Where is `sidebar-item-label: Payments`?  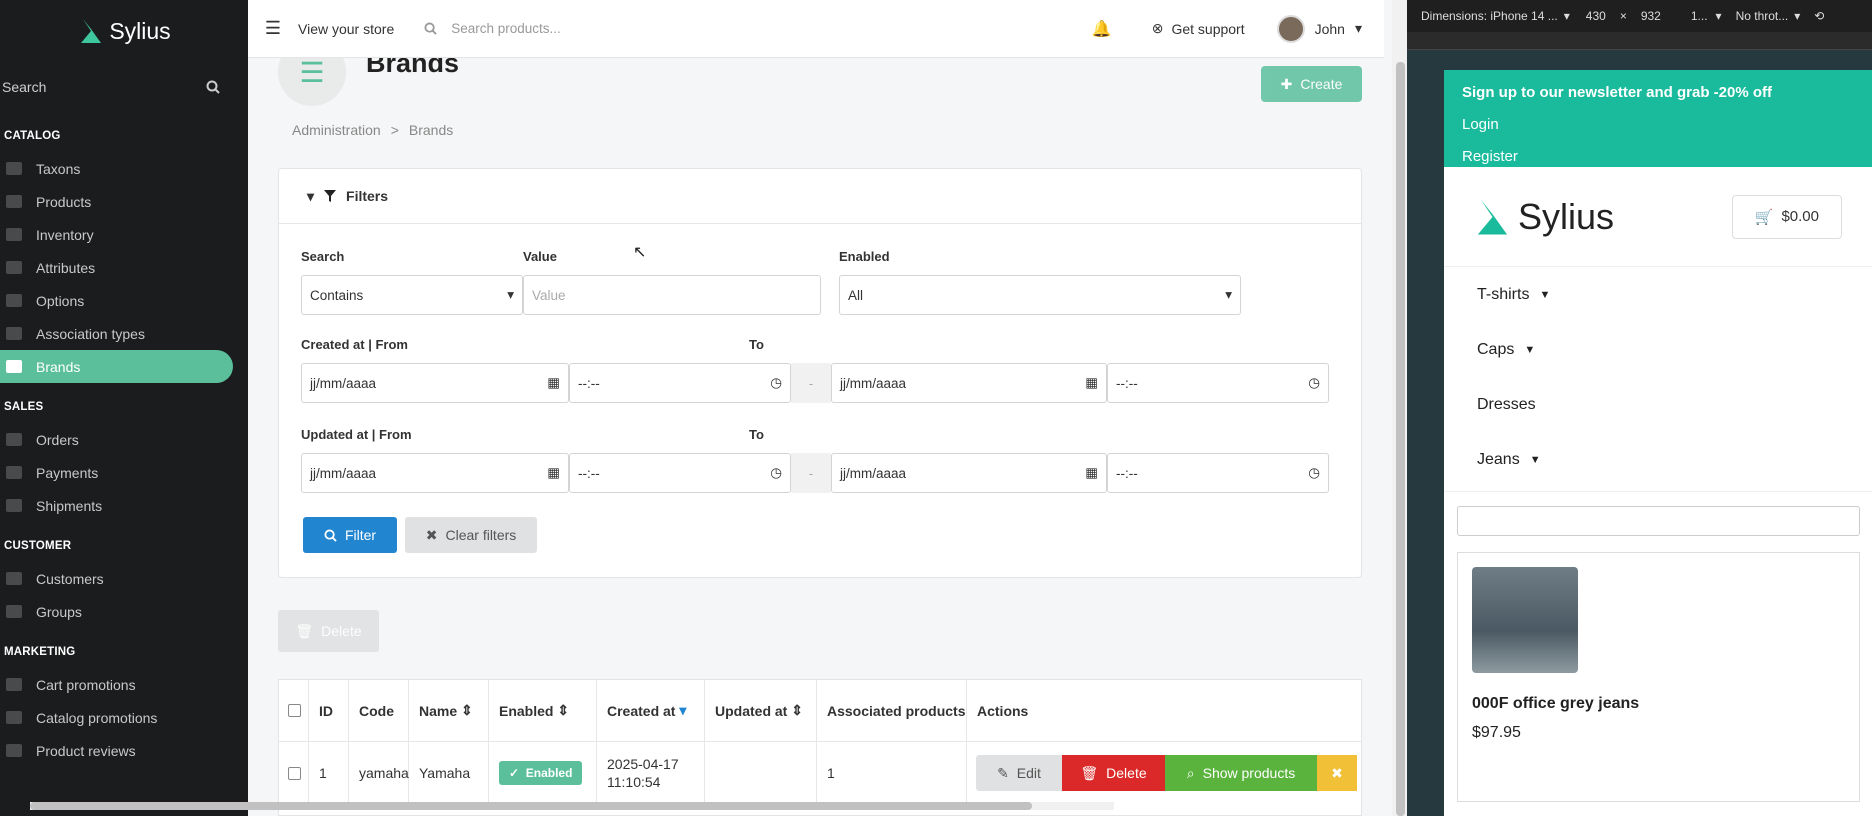 sidebar-item-label: Payments is located at coordinates (67, 472).